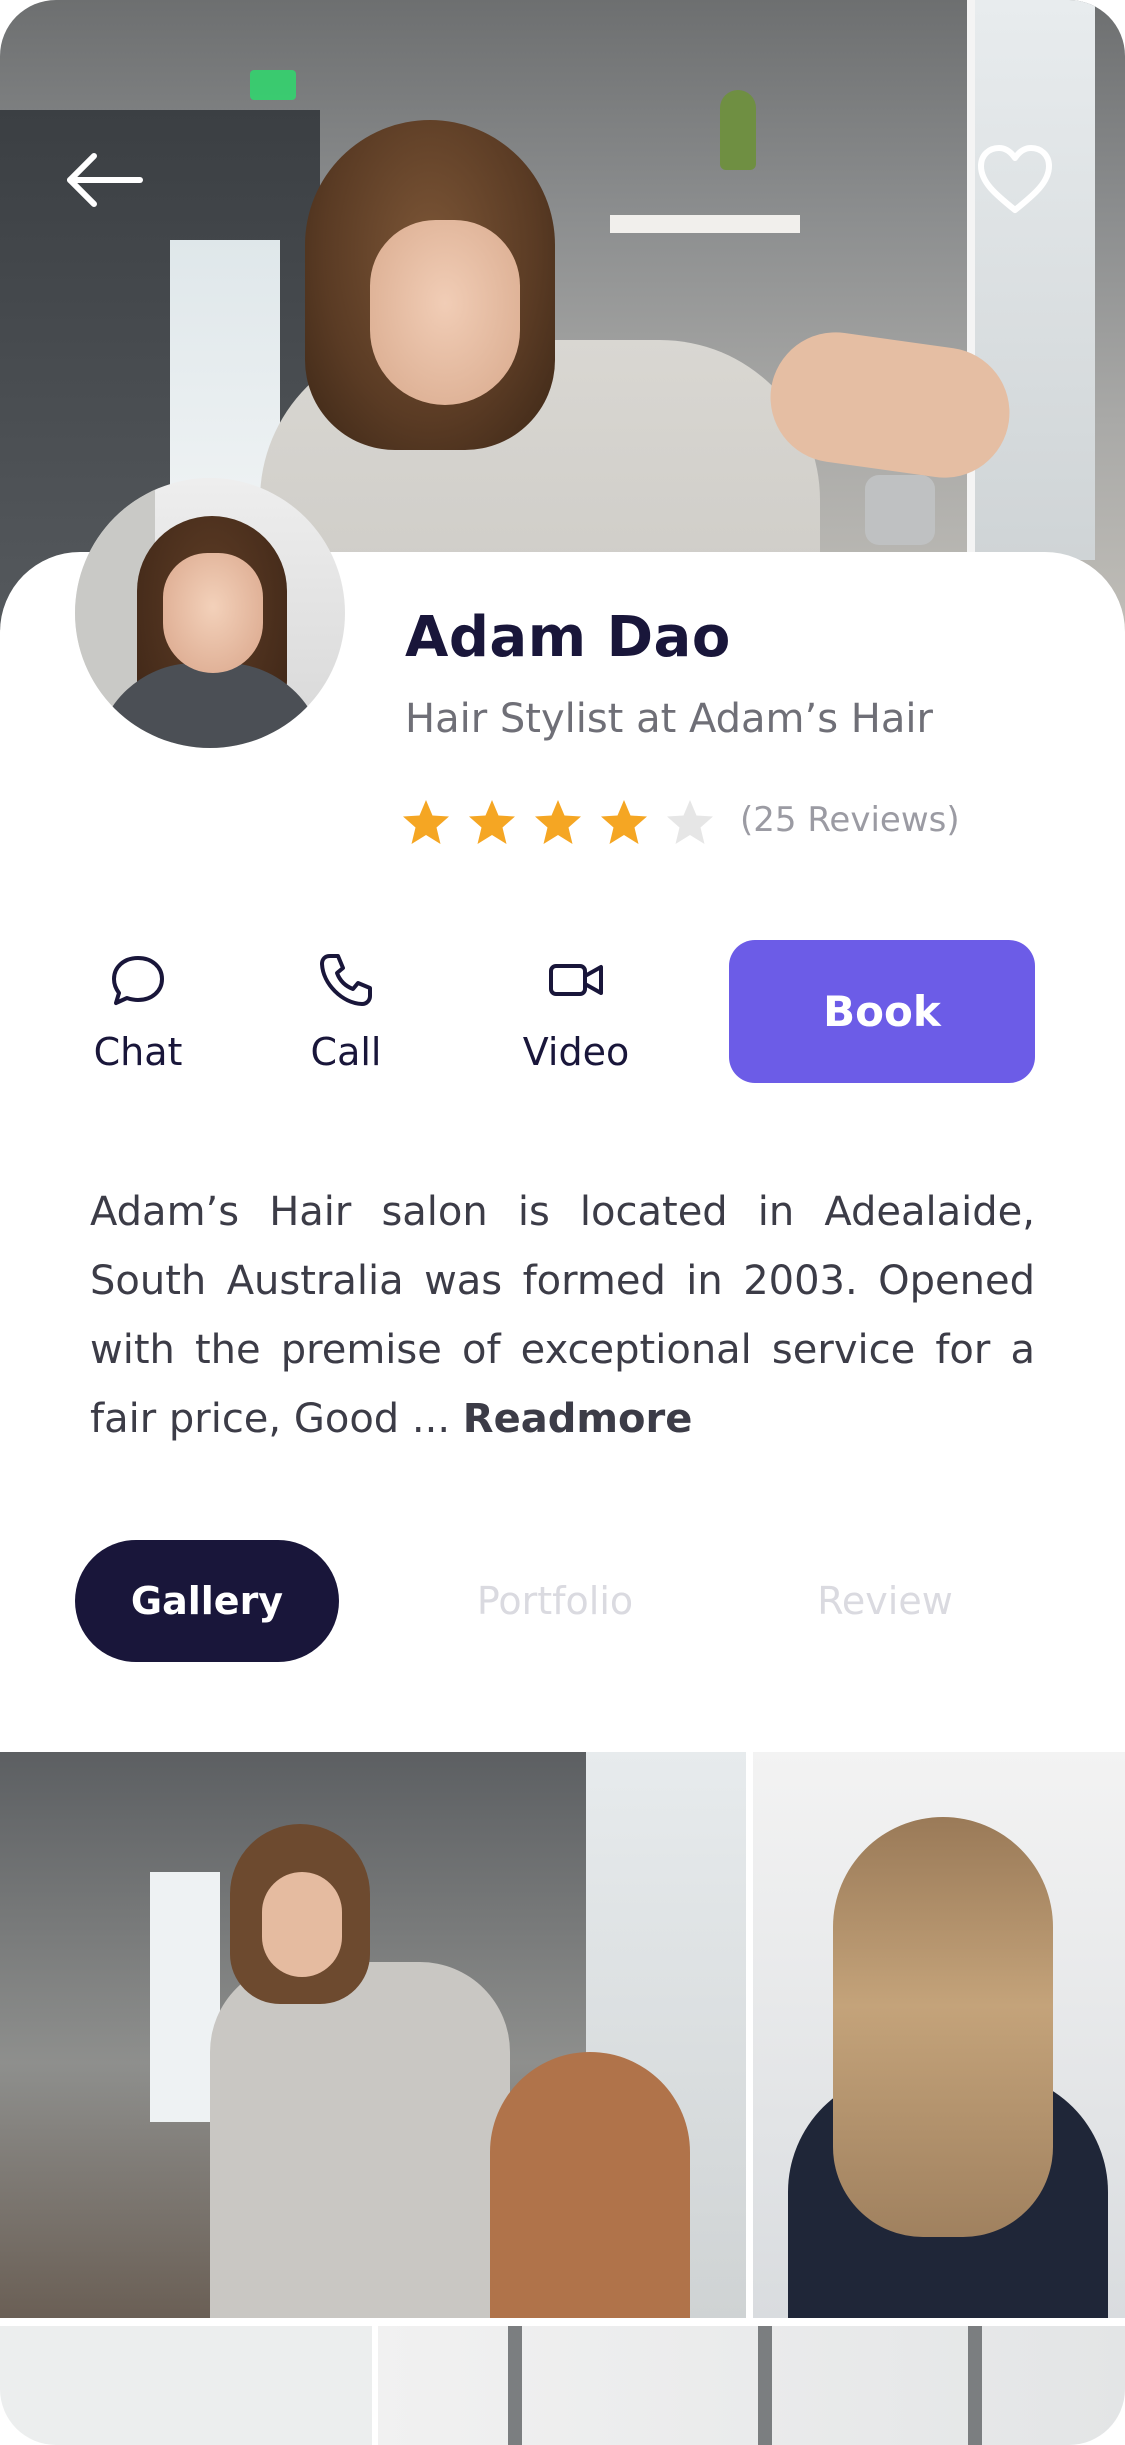 The image size is (1125, 2445). What do you see at coordinates (578, 1419) in the screenshot?
I see `readmore-link: Readmore` at bounding box center [578, 1419].